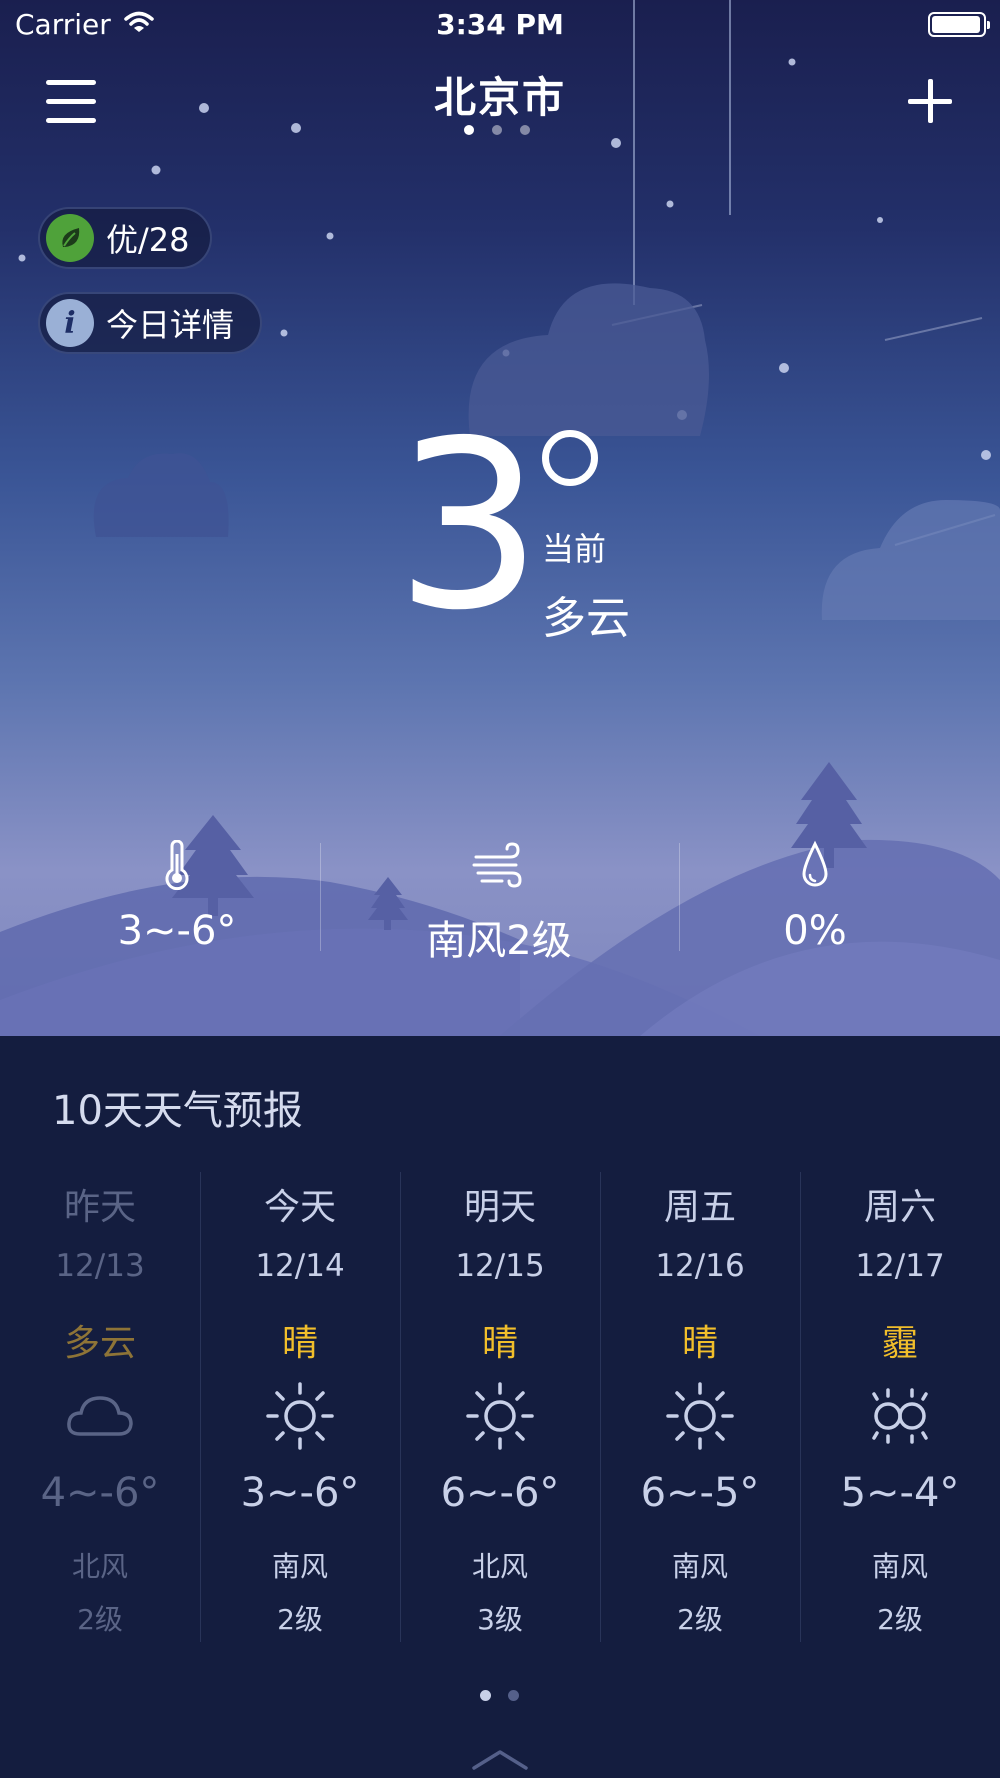 The height and width of the screenshot is (1778, 1000). Describe the element at coordinates (959, 24) in the screenshot. I see `battery-icon` at that location.